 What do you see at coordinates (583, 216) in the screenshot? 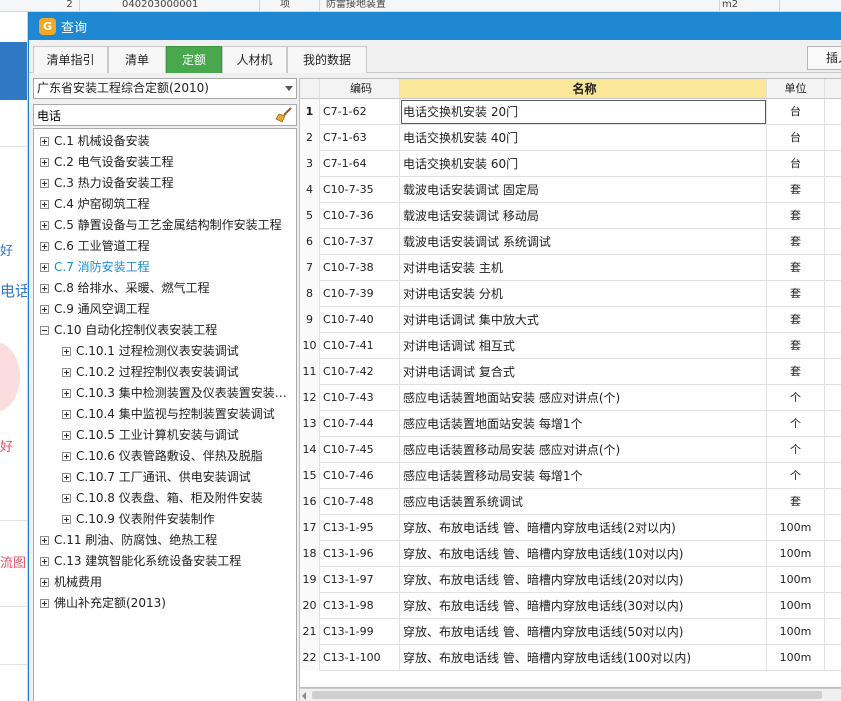
I see `quota-name: 载波电话安装调试 移动局` at bounding box center [583, 216].